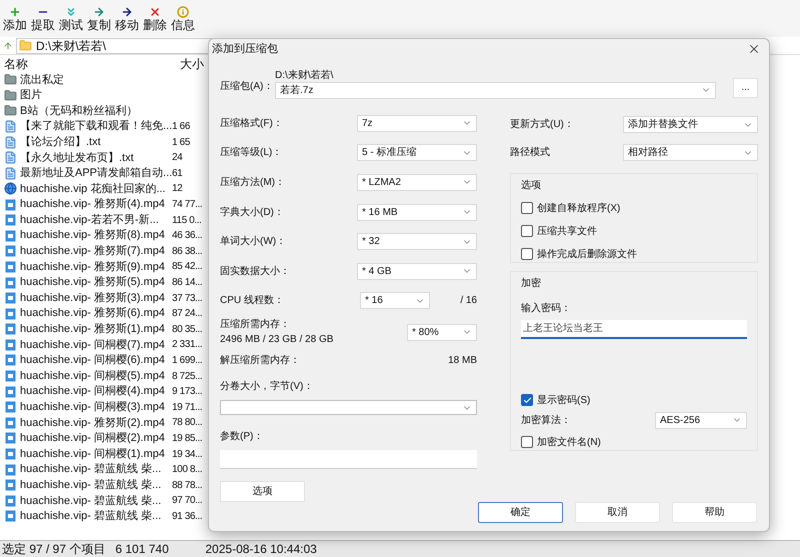  What do you see at coordinates (142, 549) in the screenshot?
I see `status-size: 6 101 740` at bounding box center [142, 549].